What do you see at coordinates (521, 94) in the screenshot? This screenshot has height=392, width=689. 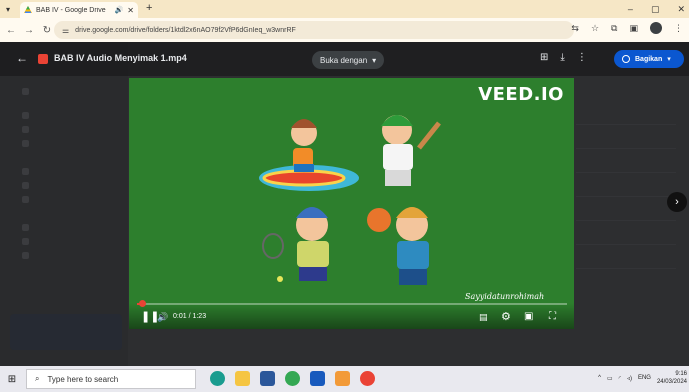 I see `veed-watermark: VEED.IO` at bounding box center [521, 94].